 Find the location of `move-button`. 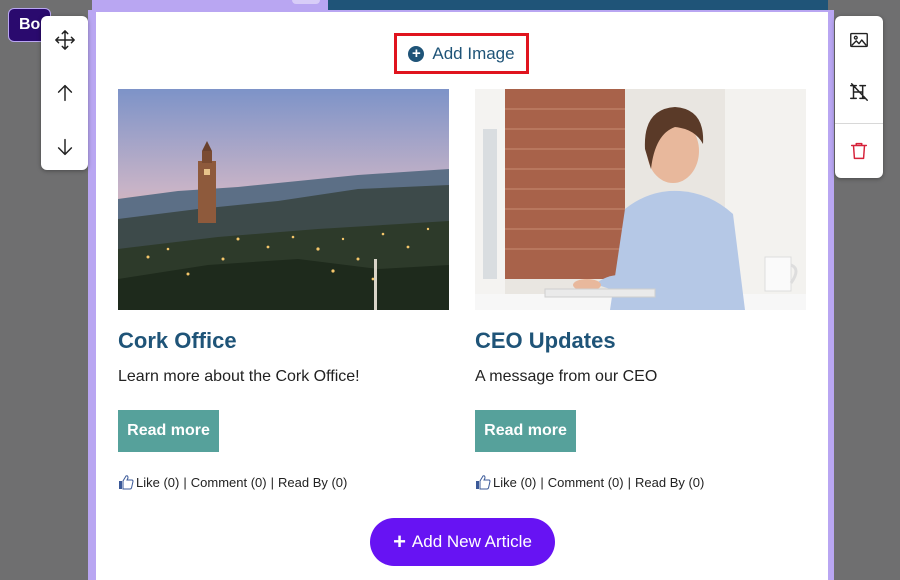

move-button is located at coordinates (64, 40).